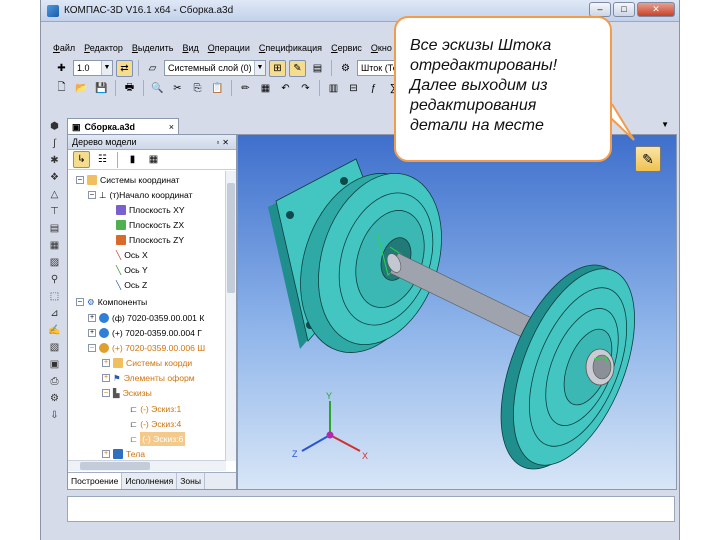  Describe the element at coordinates (147, 363) in the screenshot. I see `tree-node-sub-coordinate-systems: + Системы коорди` at that location.